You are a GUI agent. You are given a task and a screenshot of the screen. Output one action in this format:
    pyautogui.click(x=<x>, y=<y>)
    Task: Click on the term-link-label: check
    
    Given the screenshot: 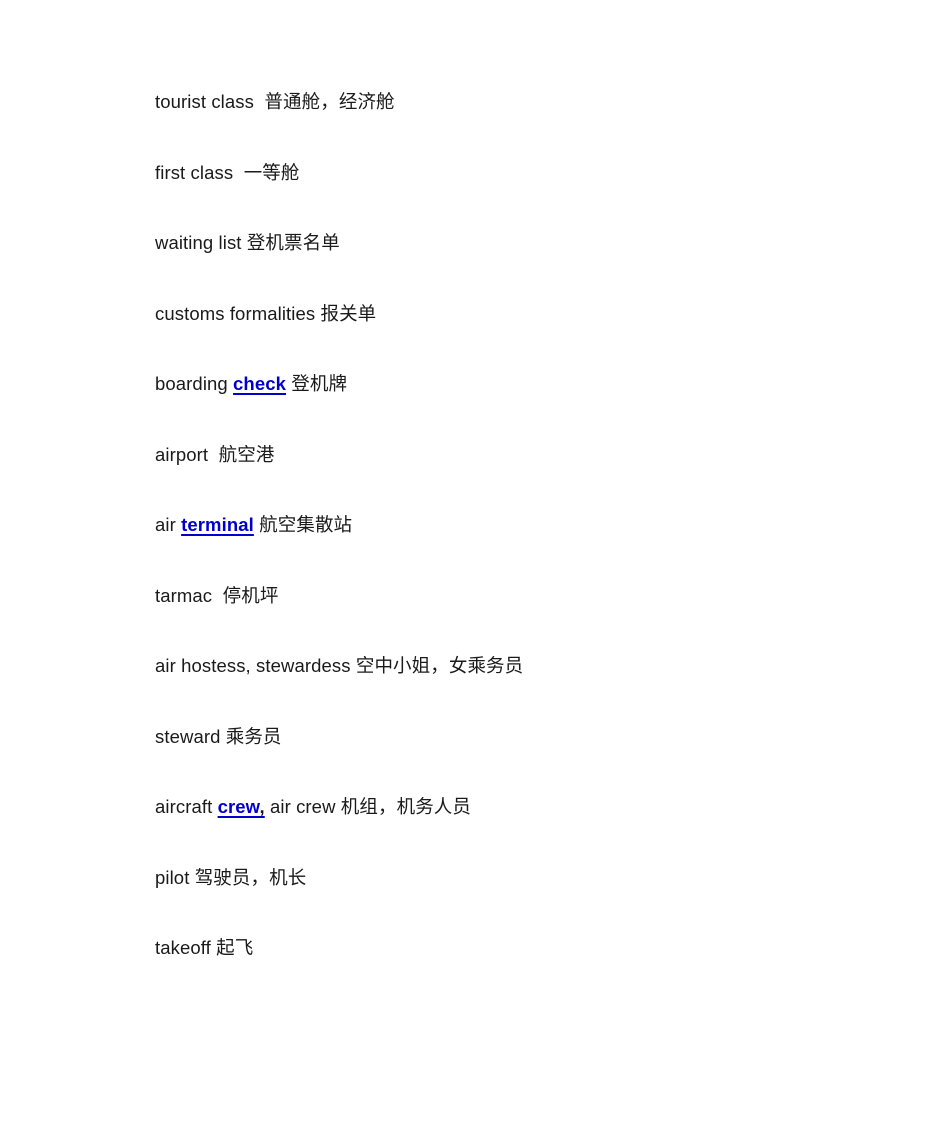 What is the action you would take?
    pyautogui.click(x=260, y=383)
    